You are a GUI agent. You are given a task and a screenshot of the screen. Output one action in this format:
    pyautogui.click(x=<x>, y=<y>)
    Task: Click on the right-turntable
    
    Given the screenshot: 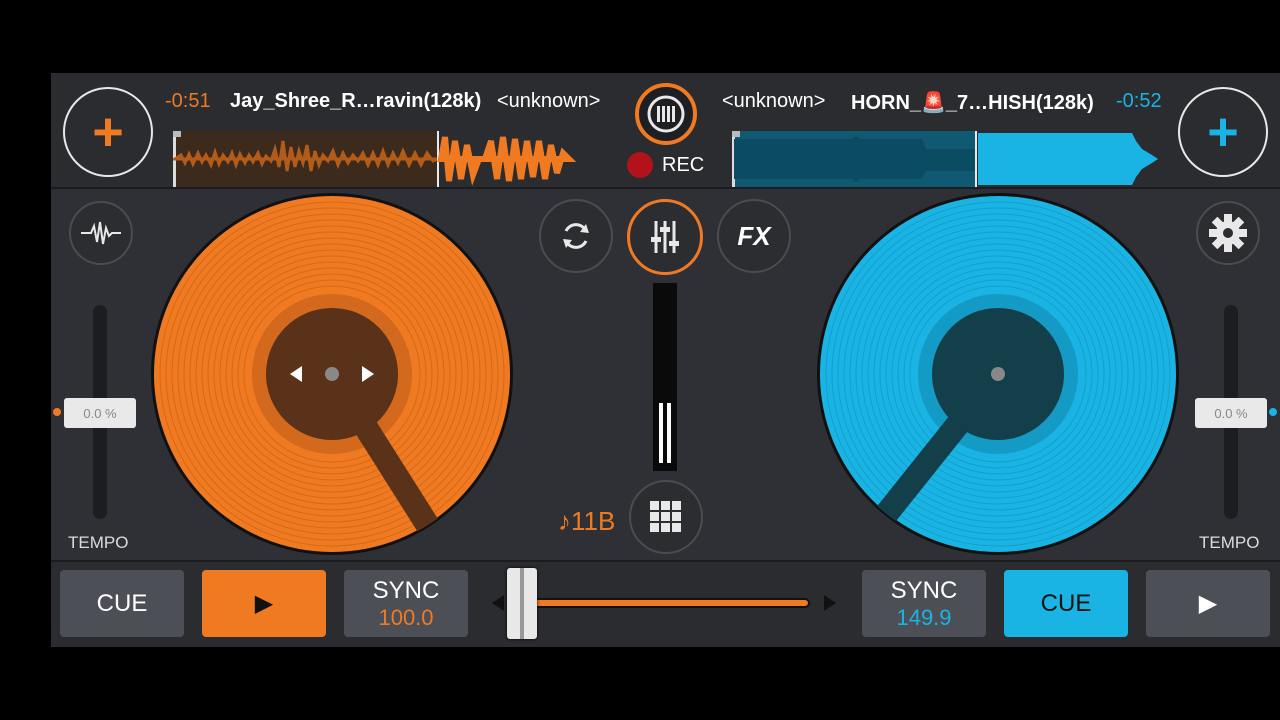 What is the action you would take?
    pyautogui.click(x=998, y=374)
    